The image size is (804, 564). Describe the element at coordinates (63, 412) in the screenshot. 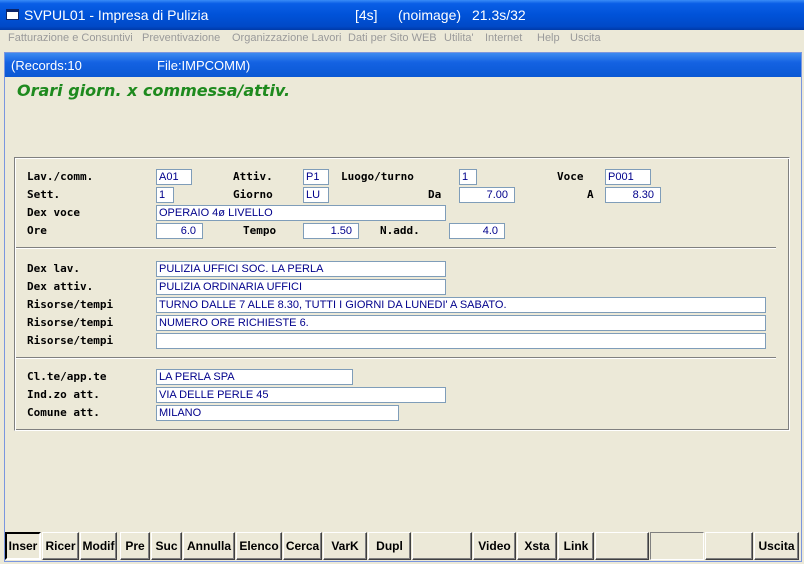

I see `label-comune: Comune att.` at that location.